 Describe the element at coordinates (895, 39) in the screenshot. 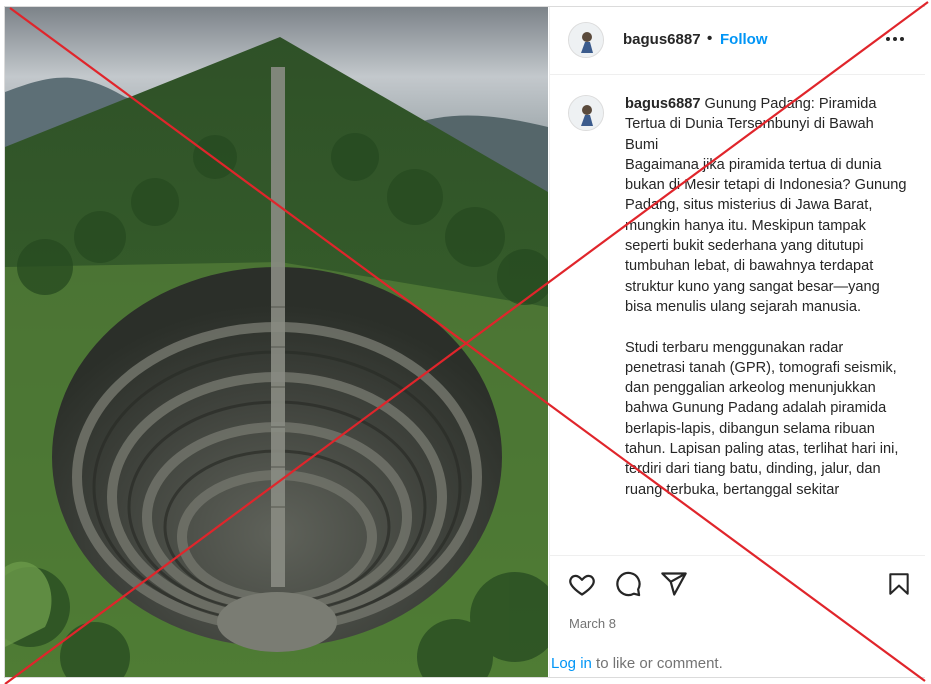

I see `more-options-icon` at that location.